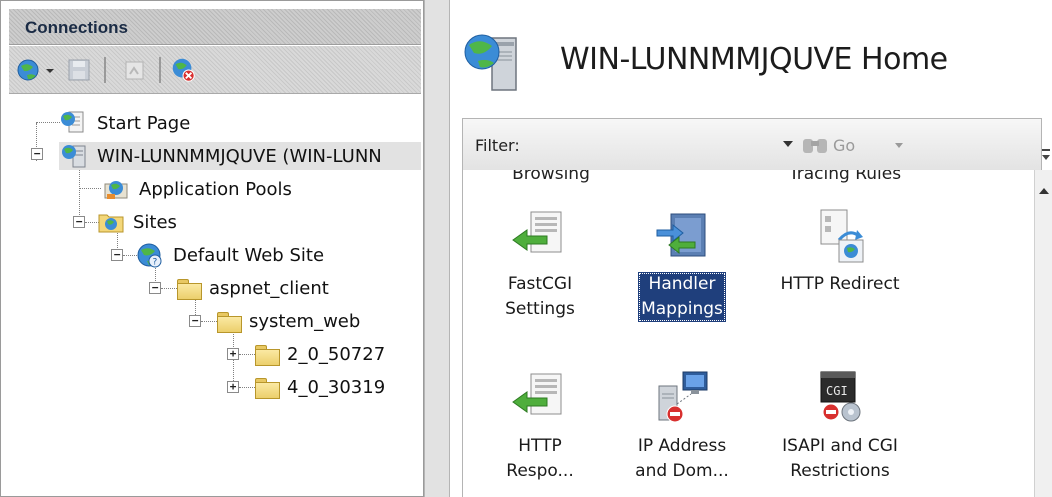 This screenshot has height=497, width=1052. I want to click on tree-node-label: WIN-LUNNMMJQUVE (WIN-LUNN, so click(239, 156).